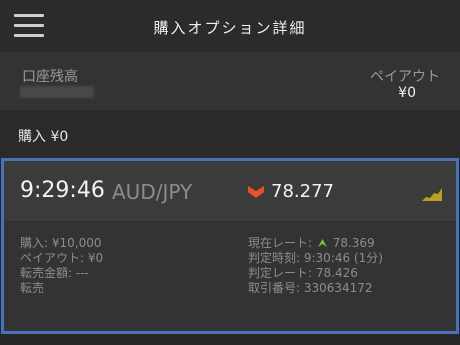  I want to click on option-time: 9:29:46, so click(62, 190).